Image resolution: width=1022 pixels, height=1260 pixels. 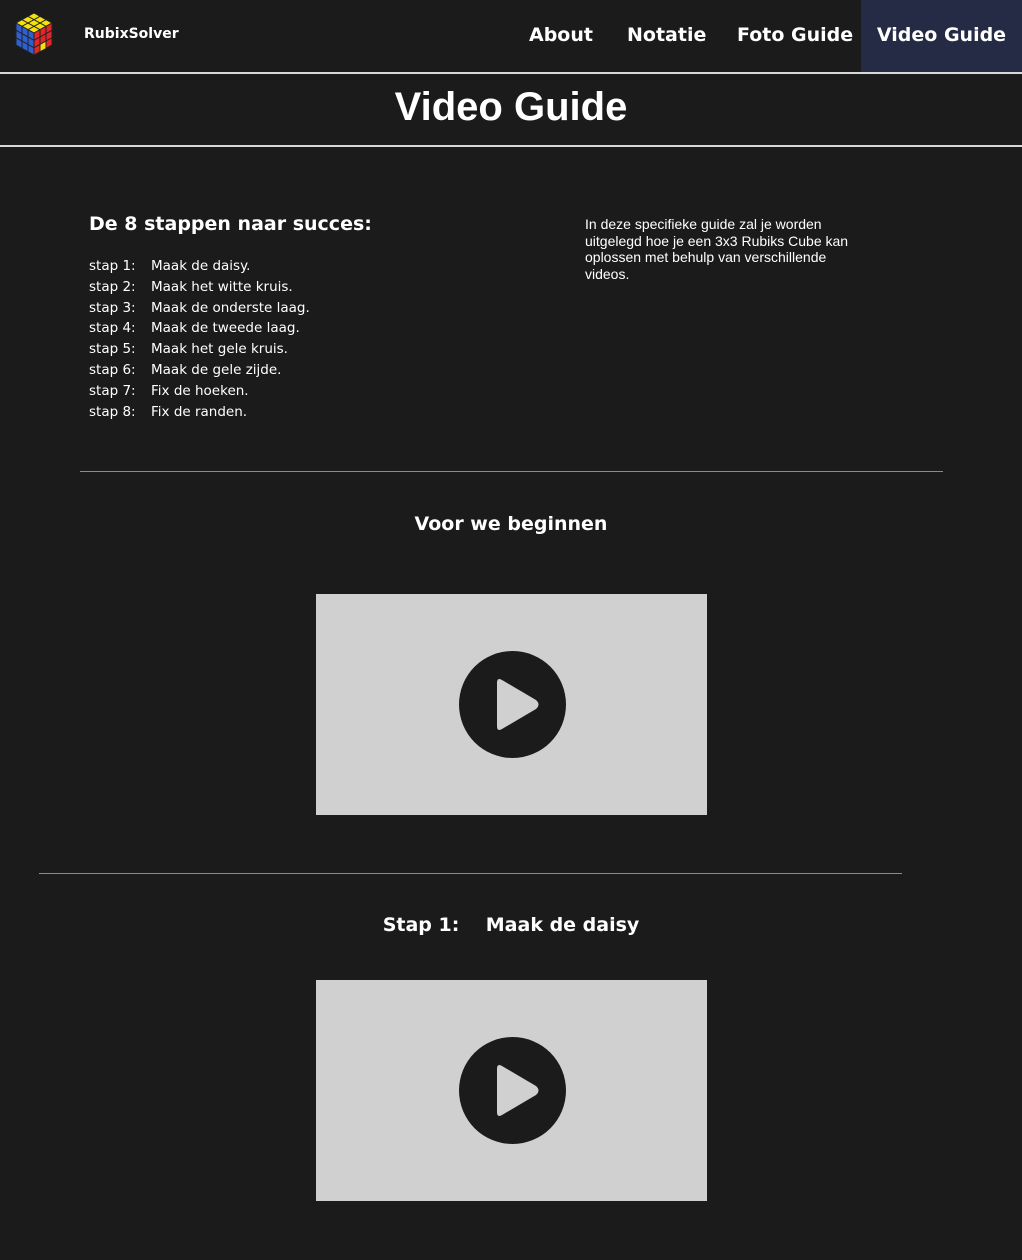 What do you see at coordinates (112, 266) in the screenshot?
I see `step-number: stap 1:` at bounding box center [112, 266].